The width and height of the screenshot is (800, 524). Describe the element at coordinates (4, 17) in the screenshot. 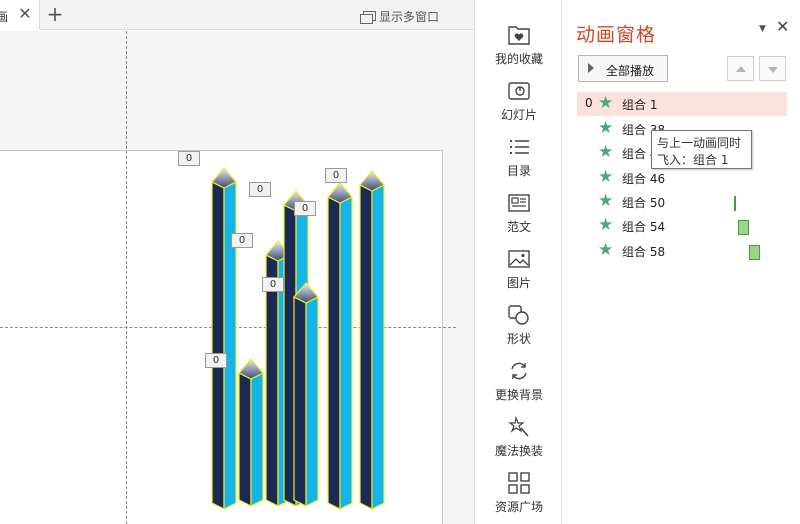

I see `tab-title: 动画` at that location.